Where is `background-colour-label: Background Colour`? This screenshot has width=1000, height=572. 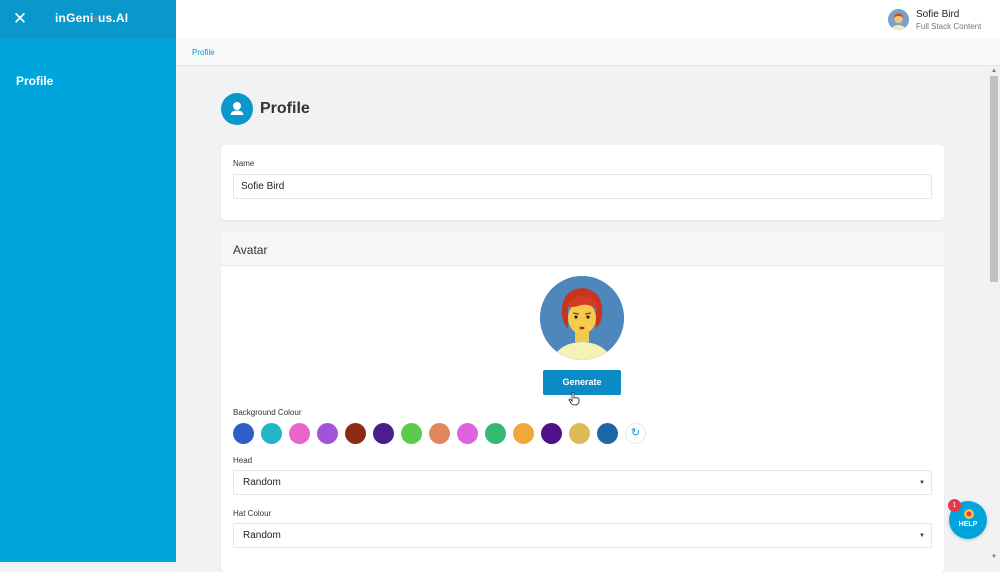 background-colour-label: Background Colour is located at coordinates (267, 412).